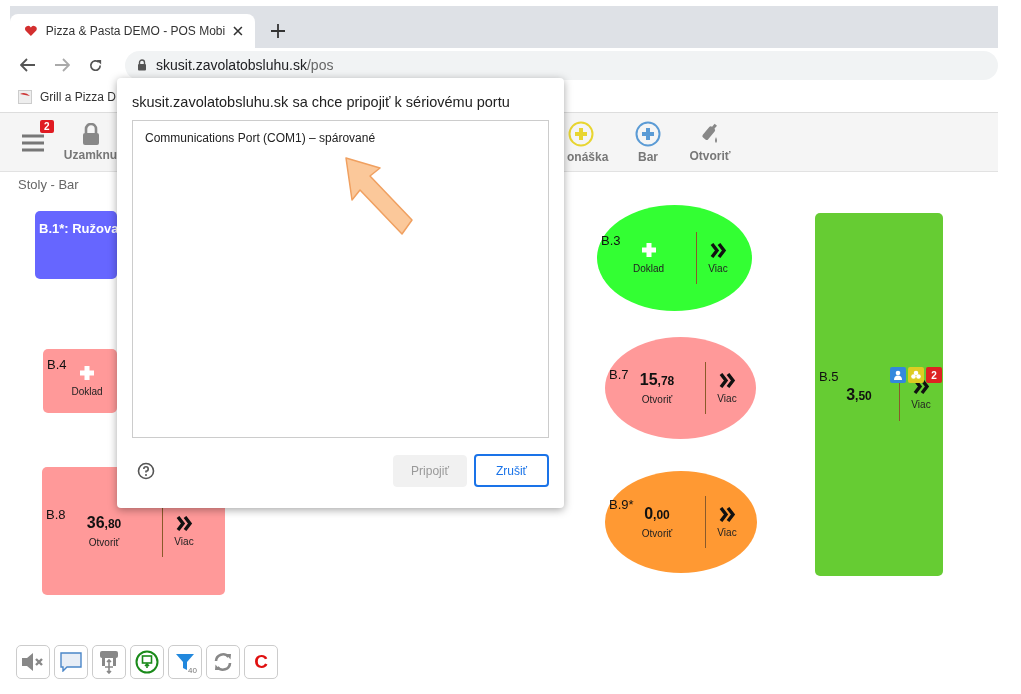  What do you see at coordinates (238, 31) in the screenshot?
I see `close-icon` at bounding box center [238, 31].